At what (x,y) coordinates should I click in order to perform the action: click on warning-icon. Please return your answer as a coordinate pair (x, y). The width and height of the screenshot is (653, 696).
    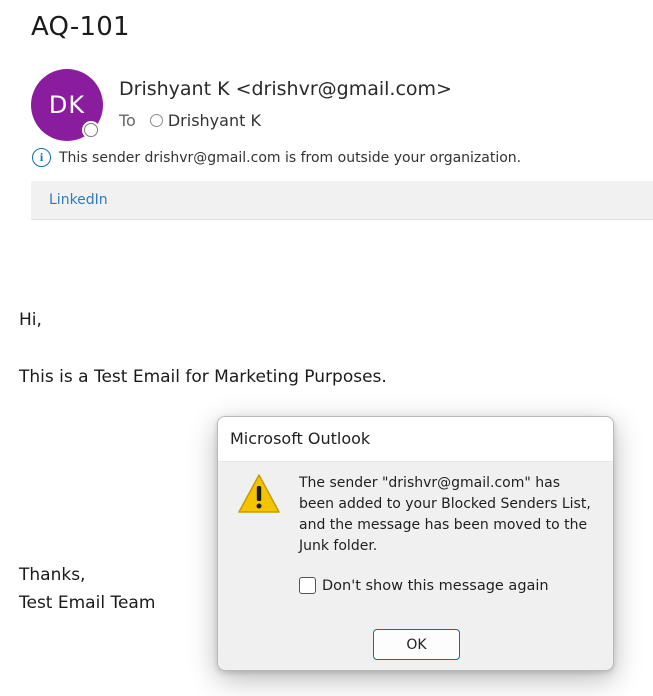
    Looking at the image, I should click on (259, 493).